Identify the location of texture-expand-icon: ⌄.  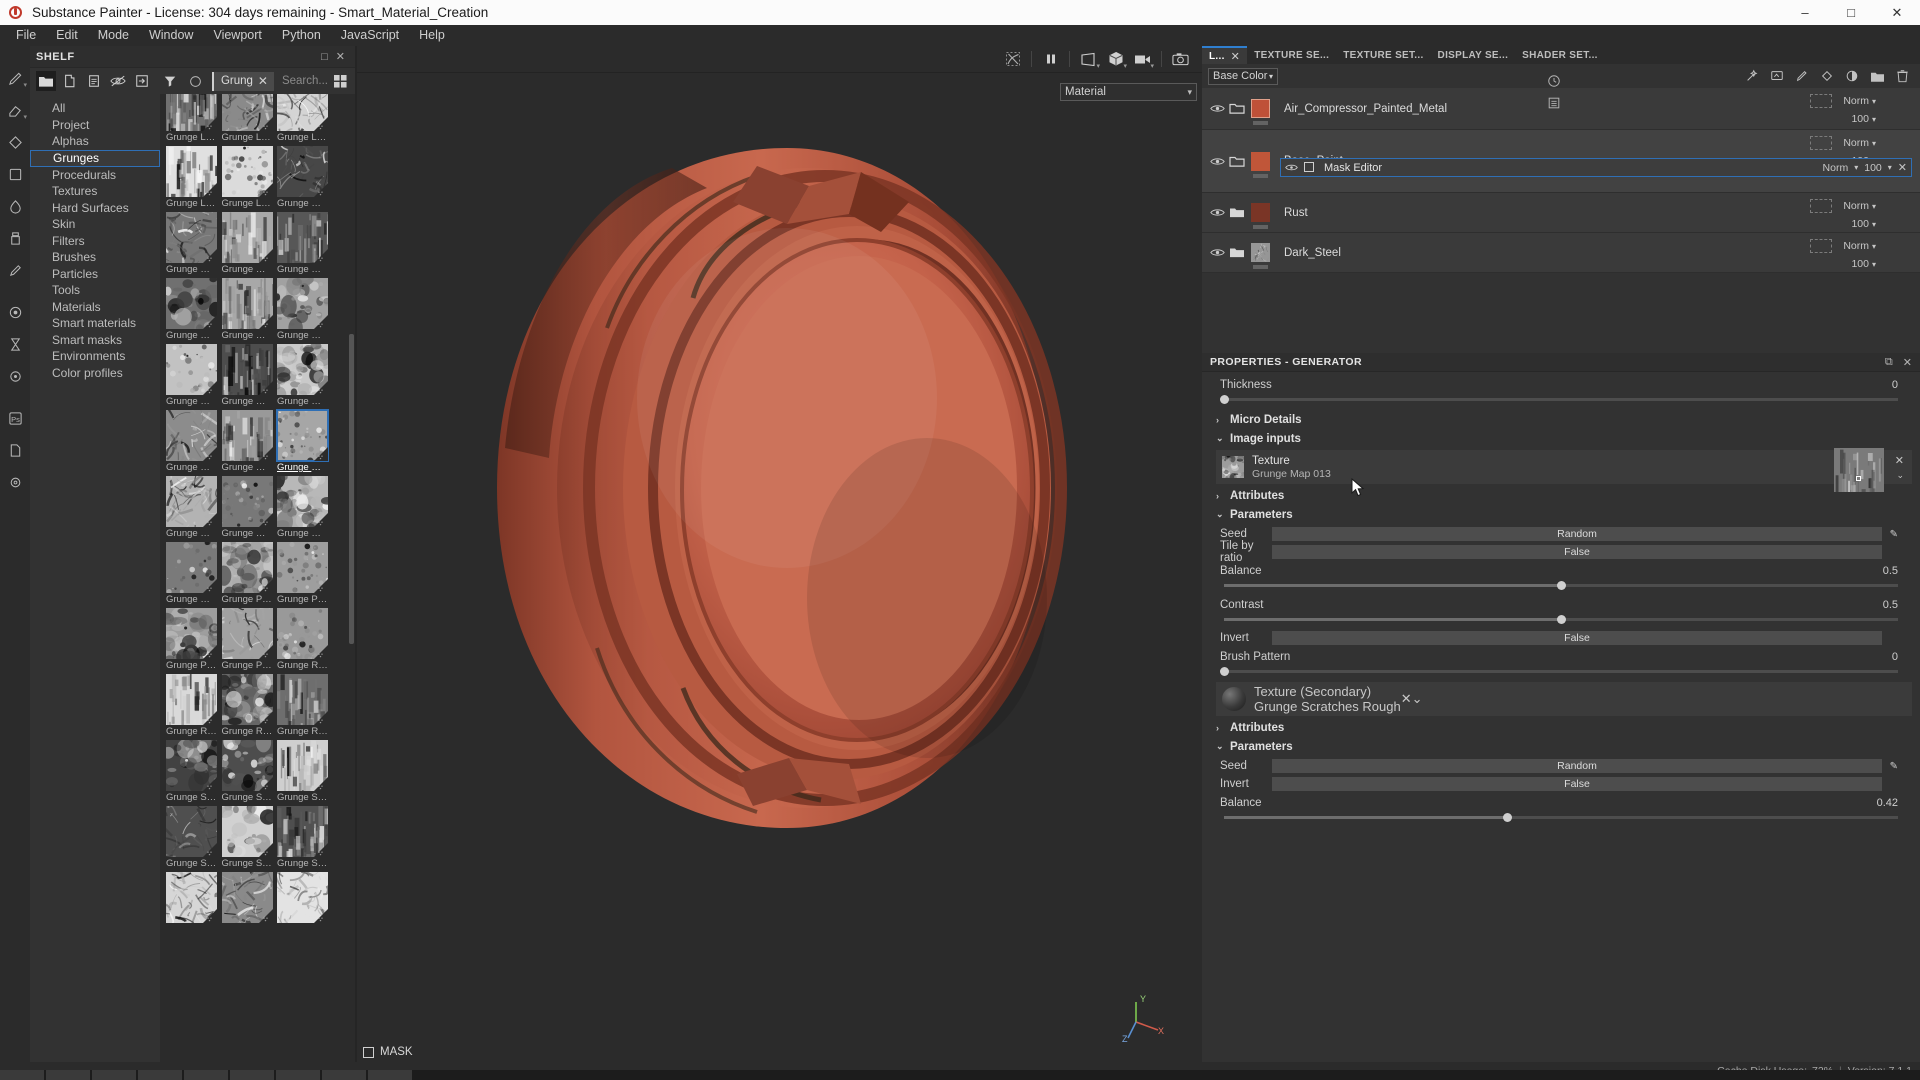
(1900, 475).